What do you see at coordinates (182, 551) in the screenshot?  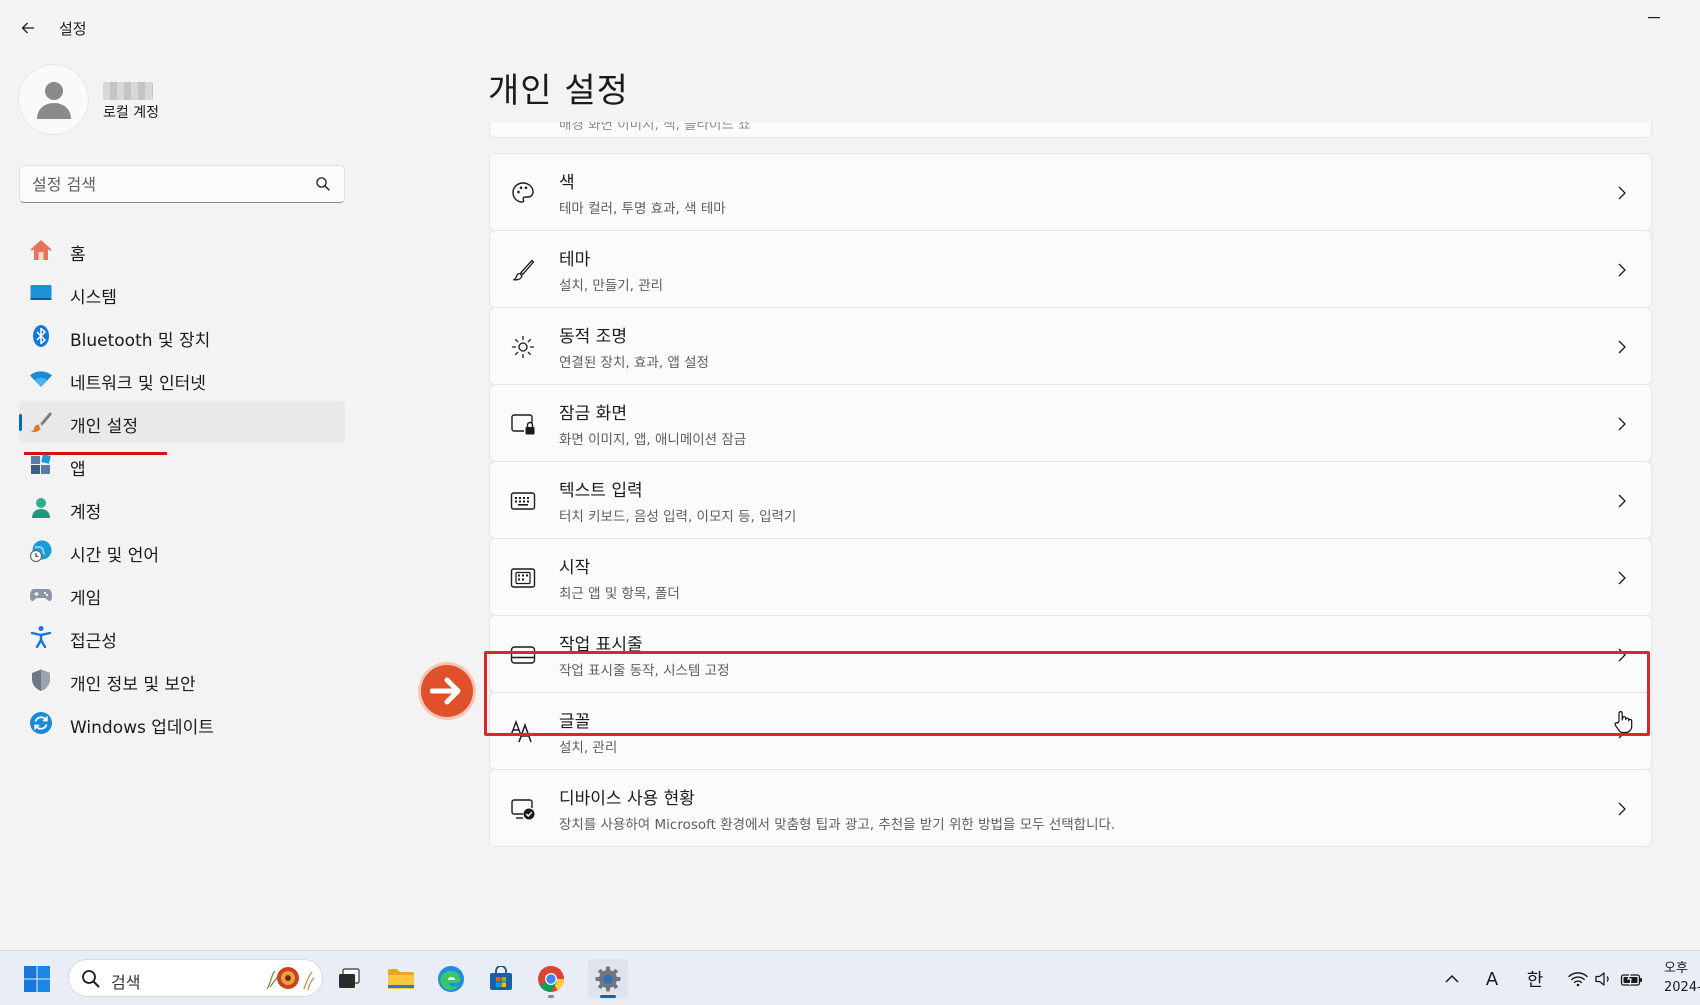 I see `sidebar-item-time-language: 시간 및 언어` at bounding box center [182, 551].